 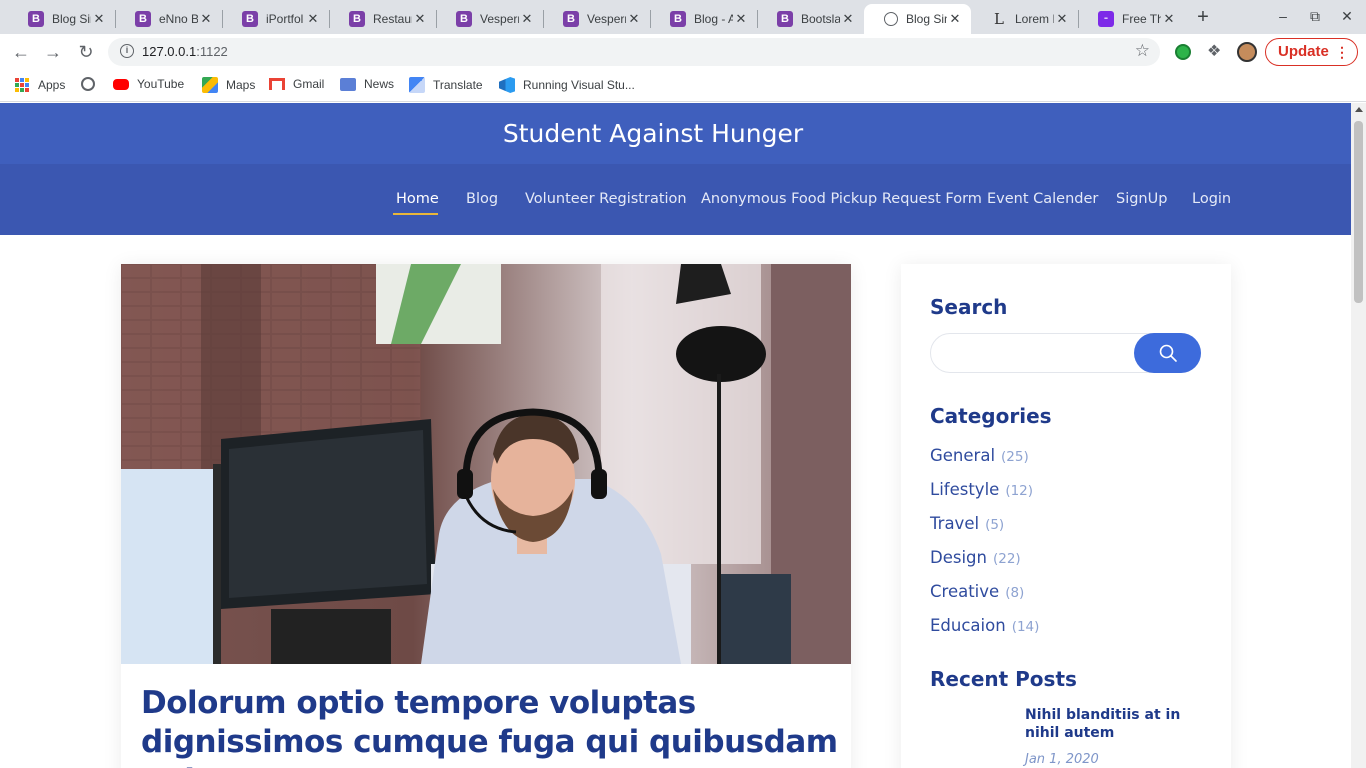 I want to click on globe-icon, so click(x=891, y=19).